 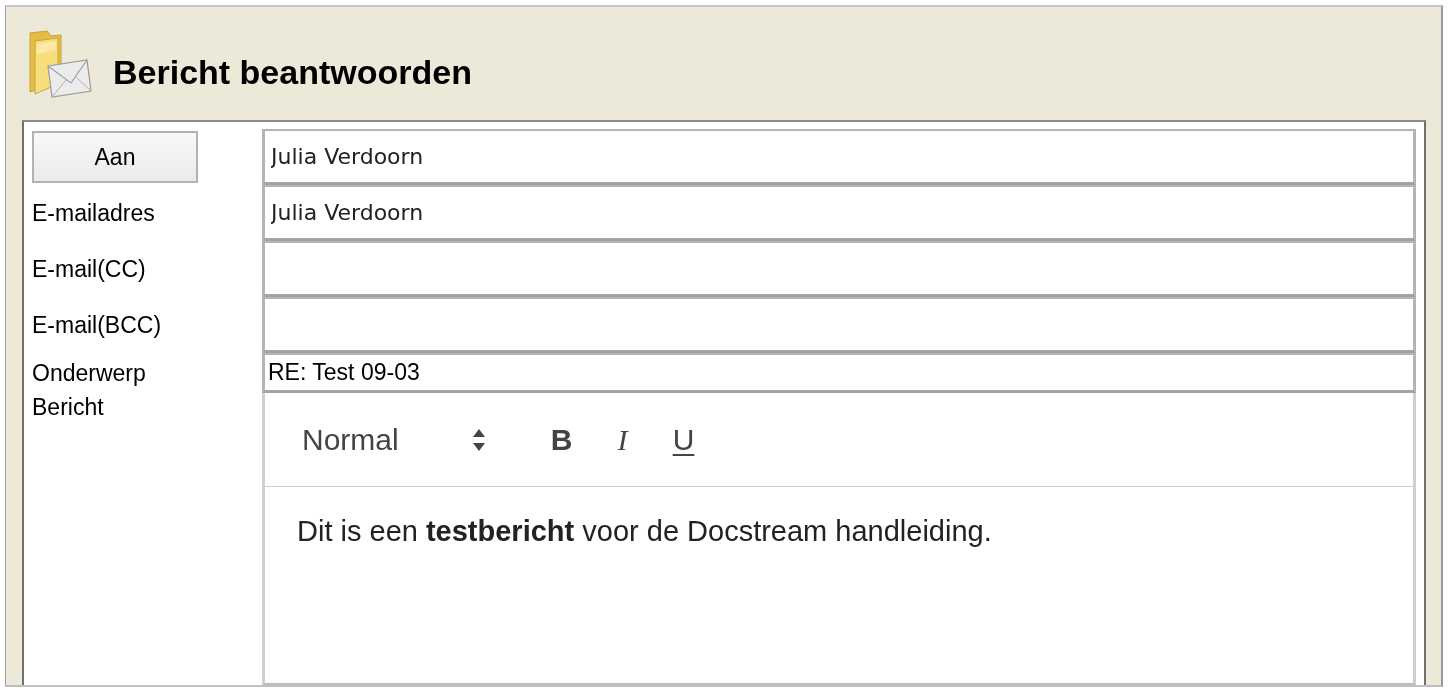 I want to click on input-field: RE: Test 09-03, so click(x=839, y=373).